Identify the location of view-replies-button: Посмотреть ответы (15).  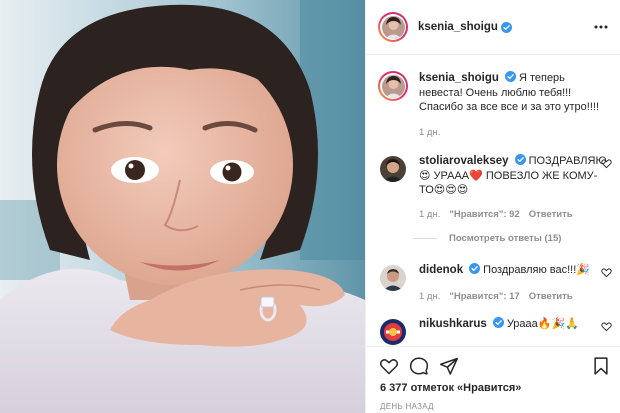
(487, 238).